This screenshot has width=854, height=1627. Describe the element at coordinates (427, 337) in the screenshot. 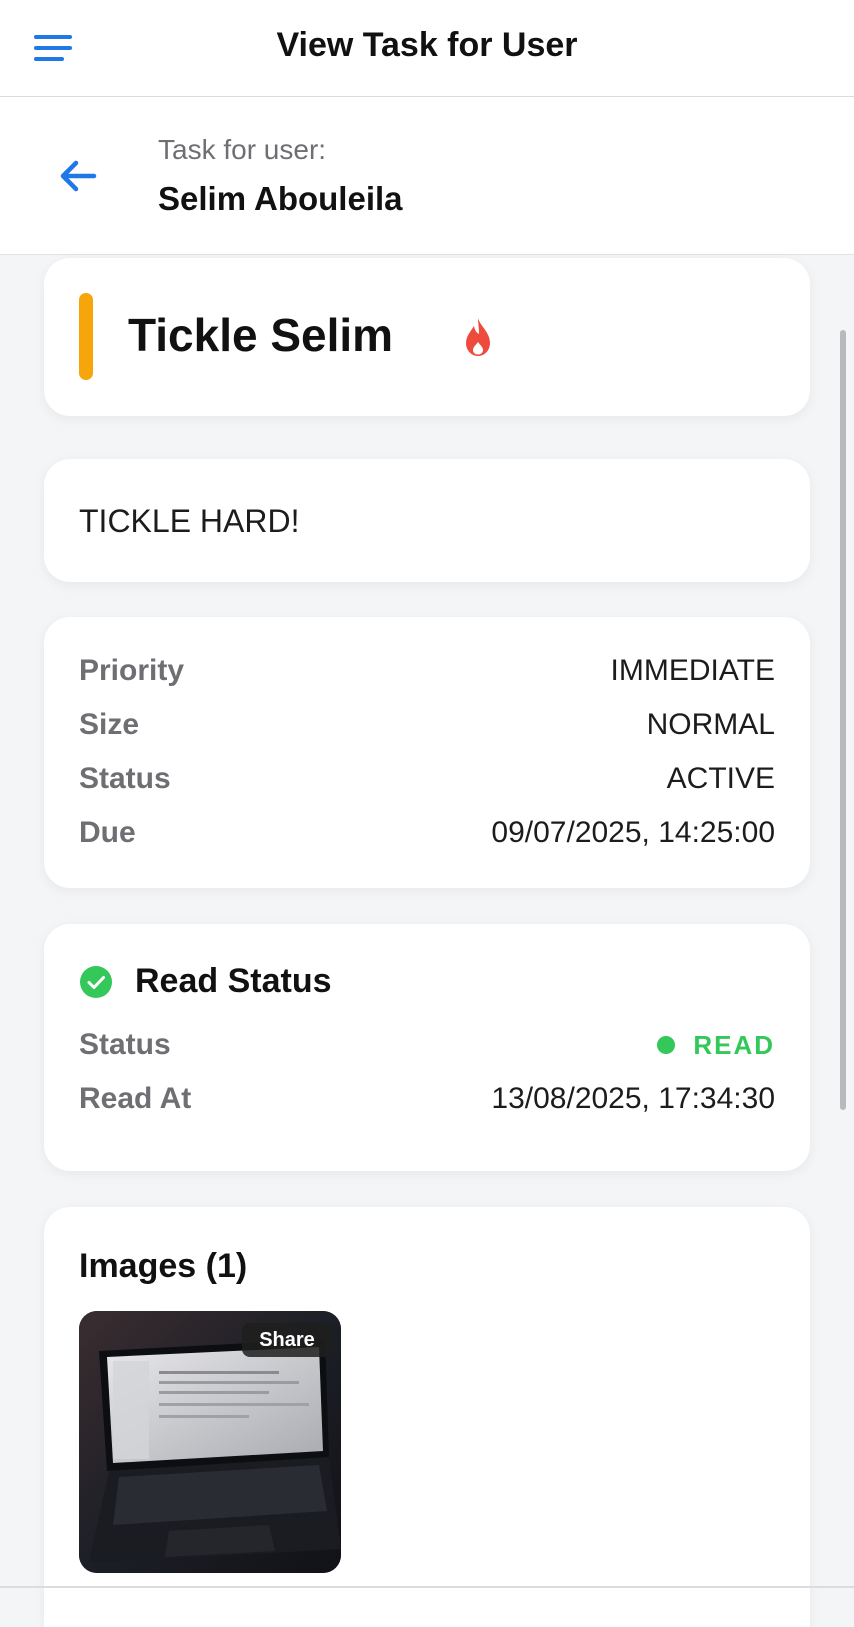

I see `task-title-card: Tickle Selim` at that location.